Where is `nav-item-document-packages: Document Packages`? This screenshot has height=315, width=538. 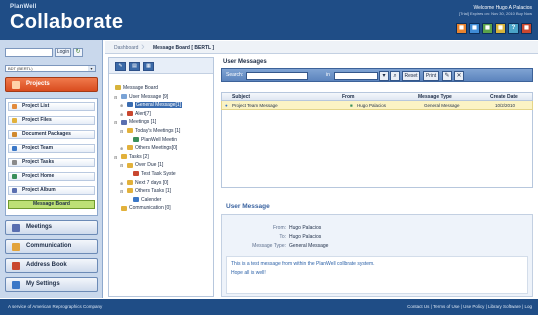 nav-item-document-packages: Document Packages is located at coordinates (51, 134).